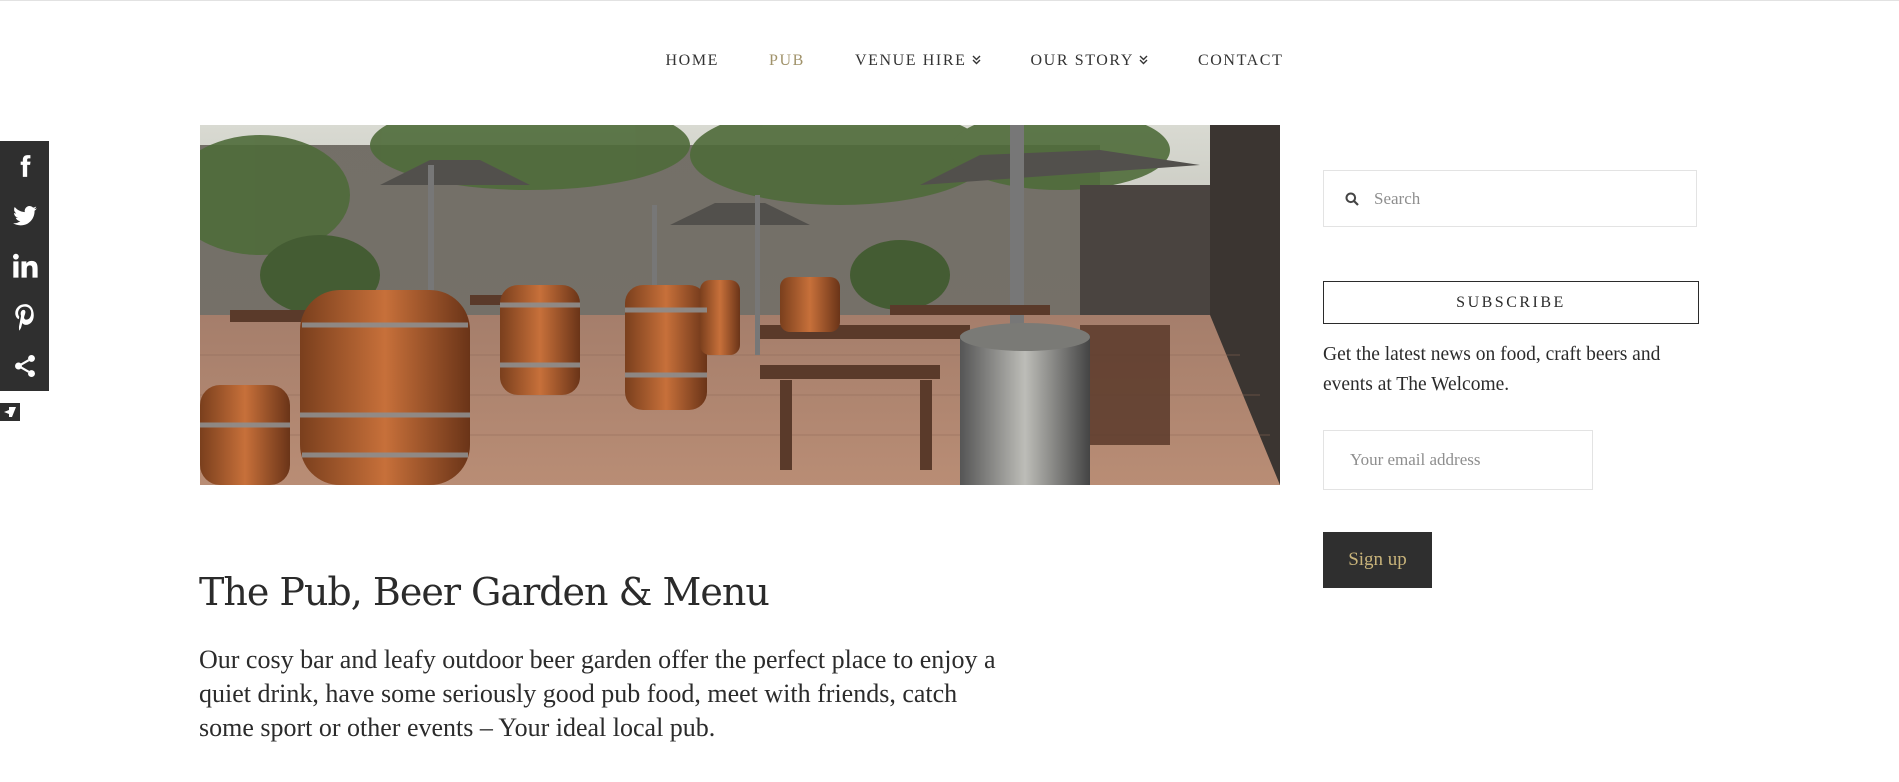 Image resolution: width=1899 pixels, height=782 pixels. I want to click on search-box, so click(1510, 198).